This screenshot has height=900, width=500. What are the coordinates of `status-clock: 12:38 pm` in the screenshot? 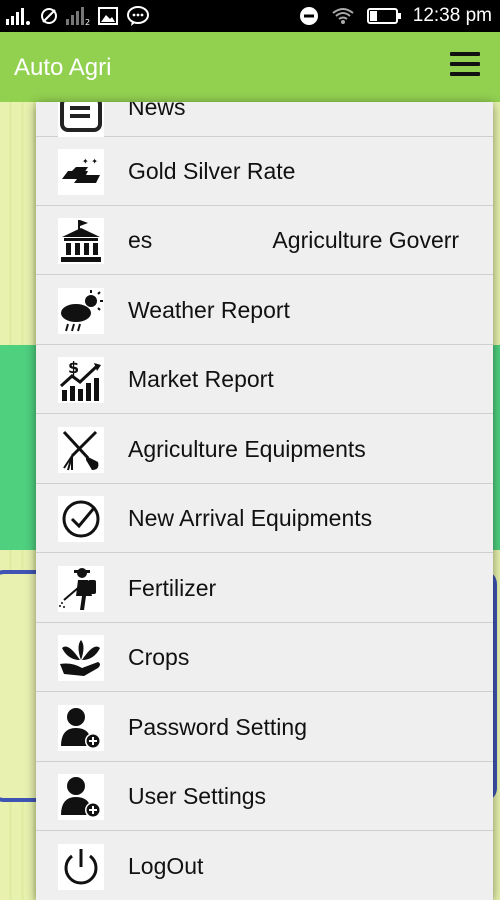 It's located at (452, 16).